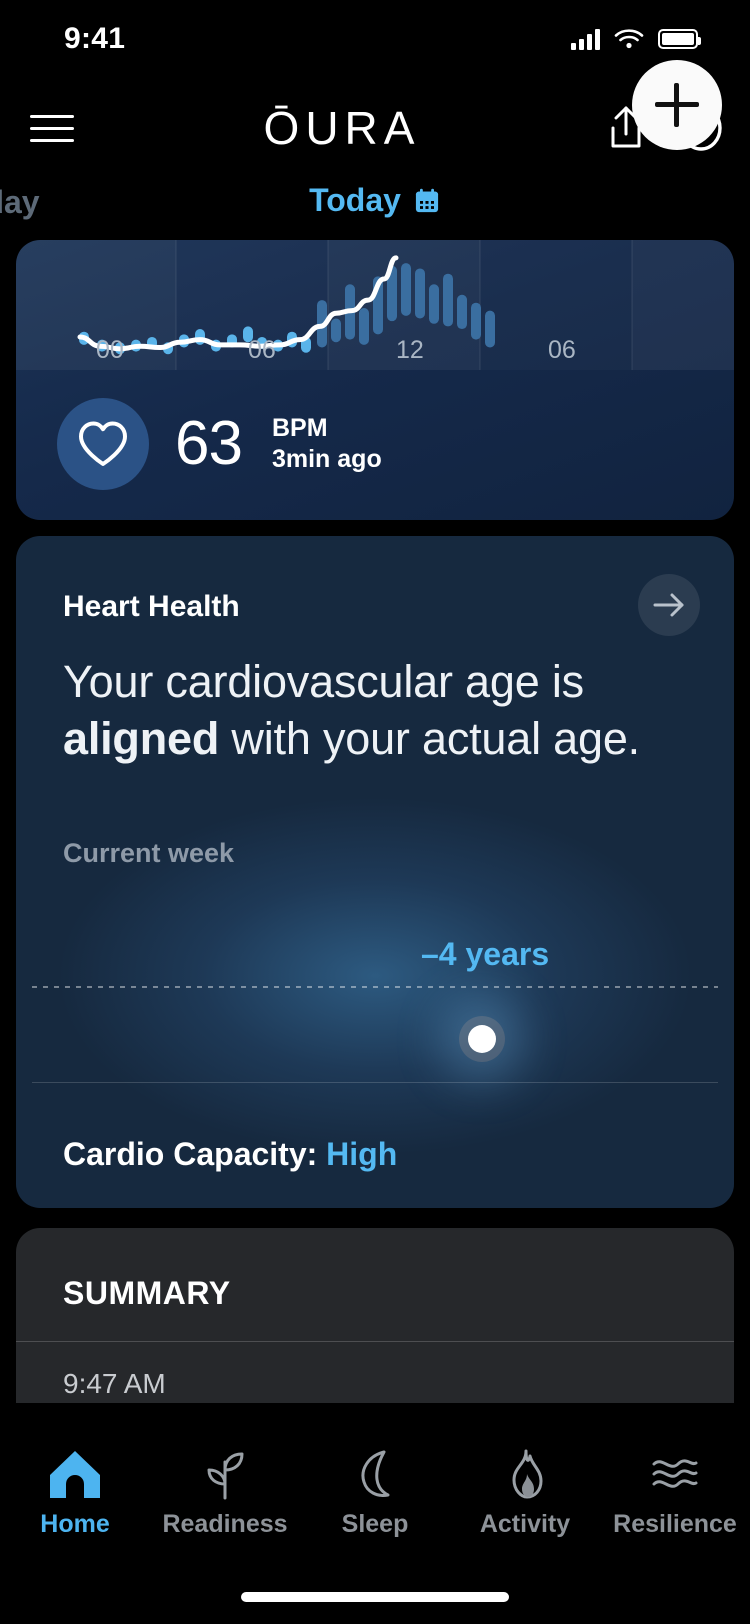 The height and width of the screenshot is (1624, 750). I want to click on x-tick-2: 12, so click(410, 350).